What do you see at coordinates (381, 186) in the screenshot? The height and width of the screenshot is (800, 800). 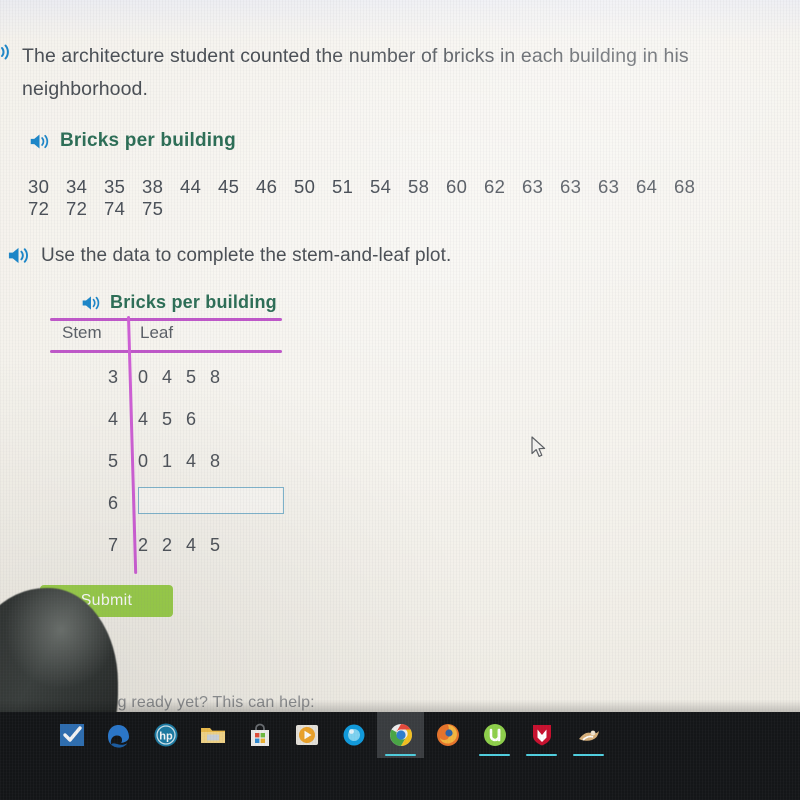 I see `data-value: 54` at bounding box center [381, 186].